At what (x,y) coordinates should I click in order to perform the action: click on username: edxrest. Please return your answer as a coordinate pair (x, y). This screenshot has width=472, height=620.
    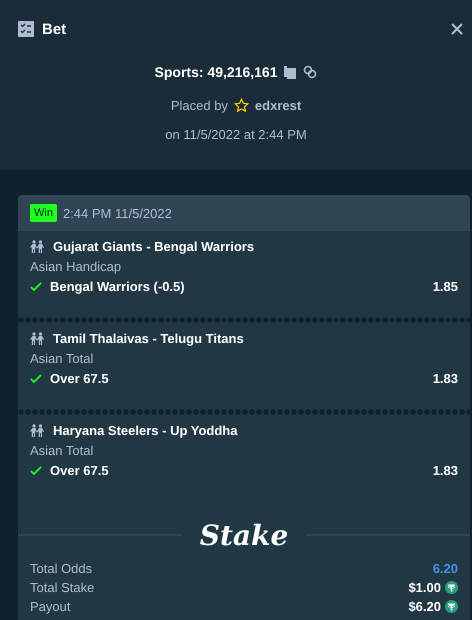
    Looking at the image, I should click on (278, 105).